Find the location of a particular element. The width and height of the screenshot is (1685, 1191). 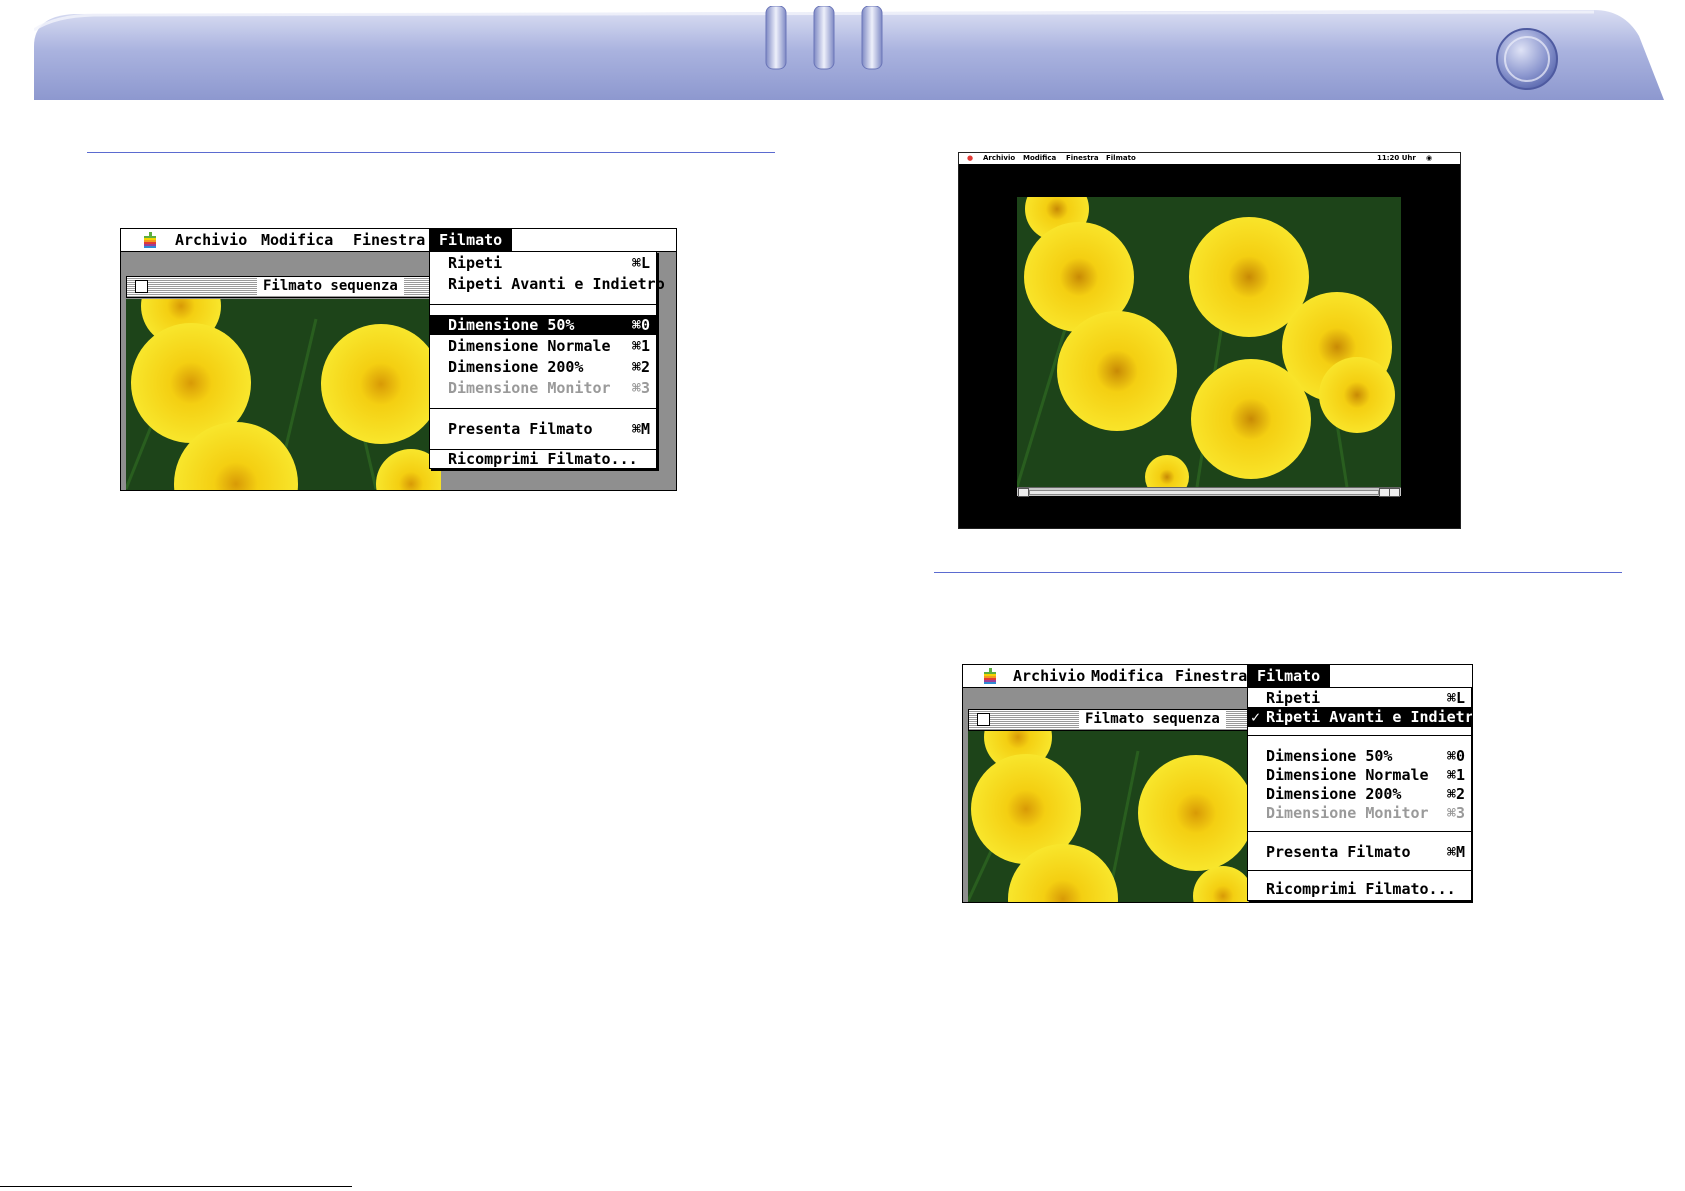

section-rule-left is located at coordinates (431, 152).